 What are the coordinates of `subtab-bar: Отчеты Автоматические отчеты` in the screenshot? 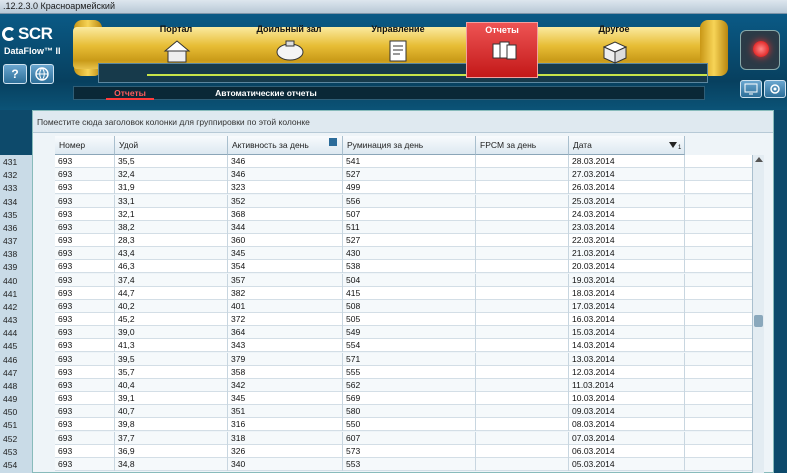 It's located at (389, 93).